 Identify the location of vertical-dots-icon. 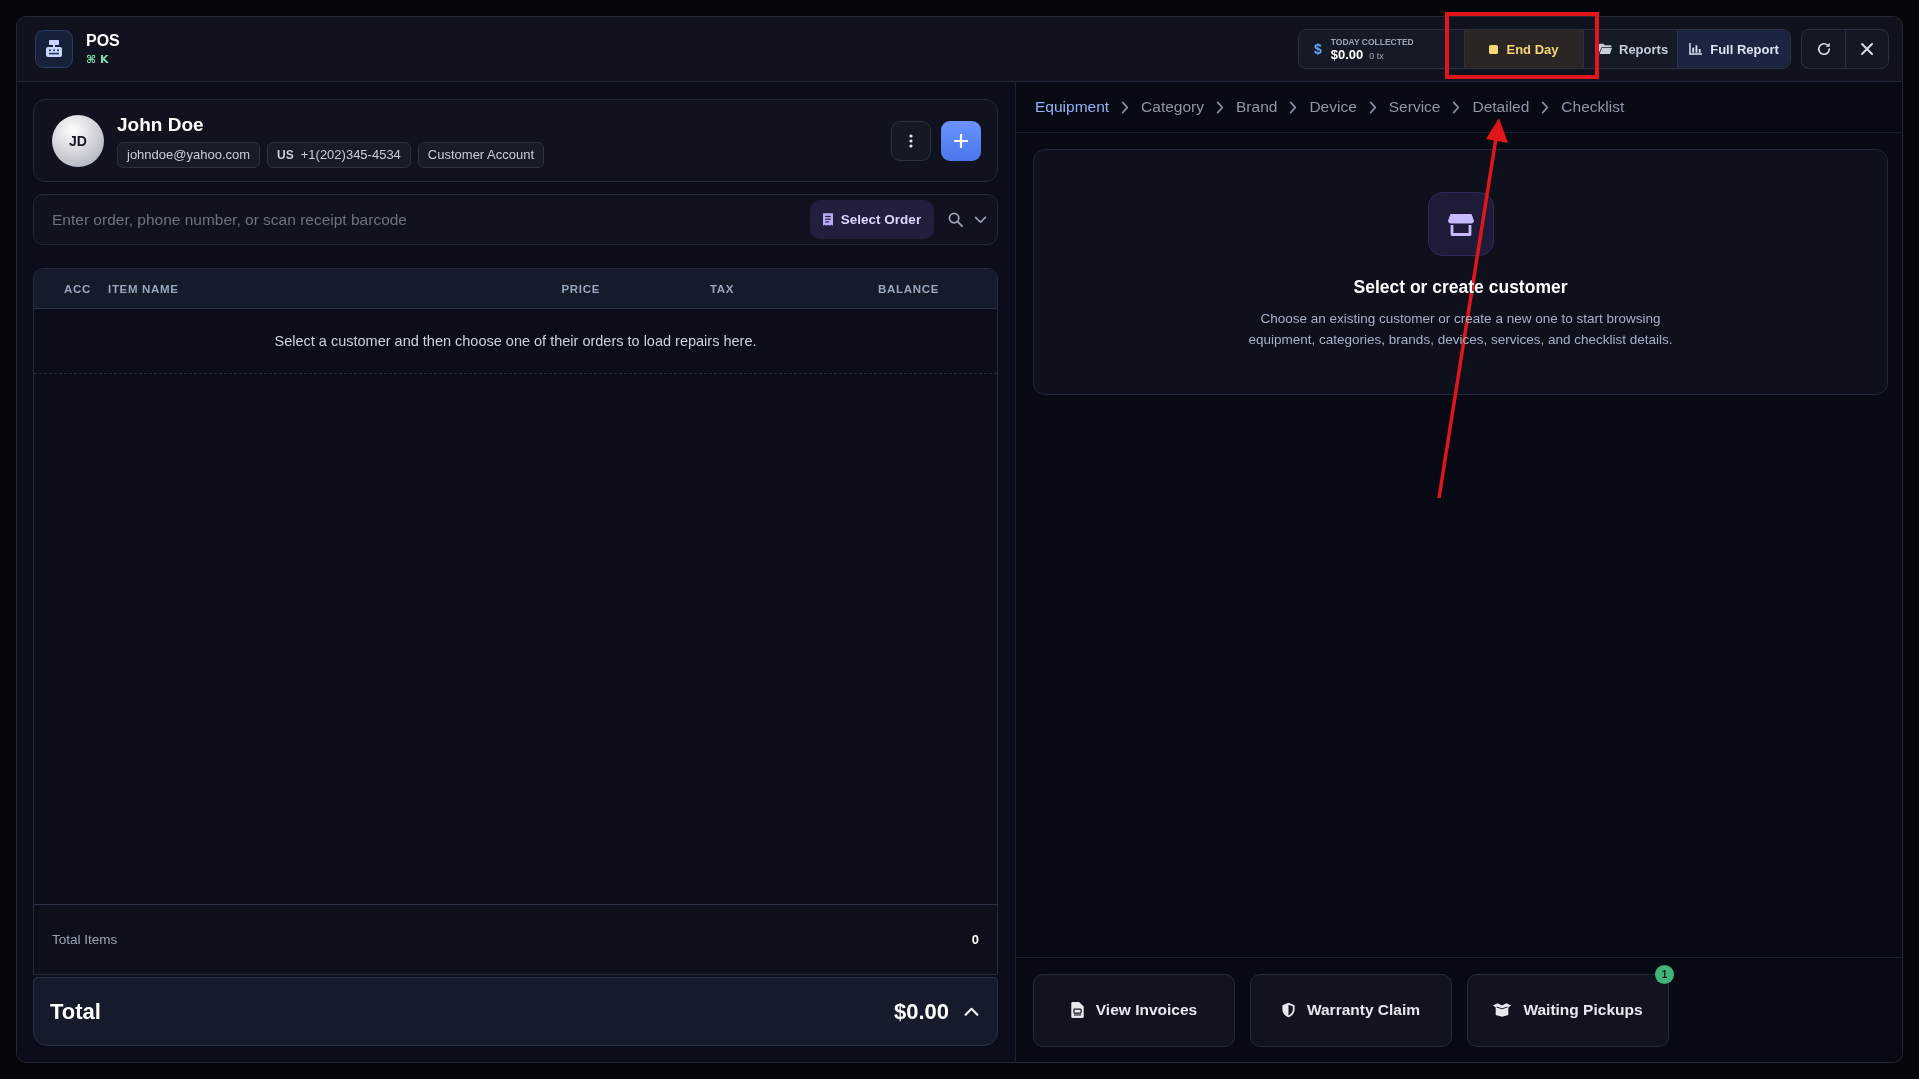
(911, 140).